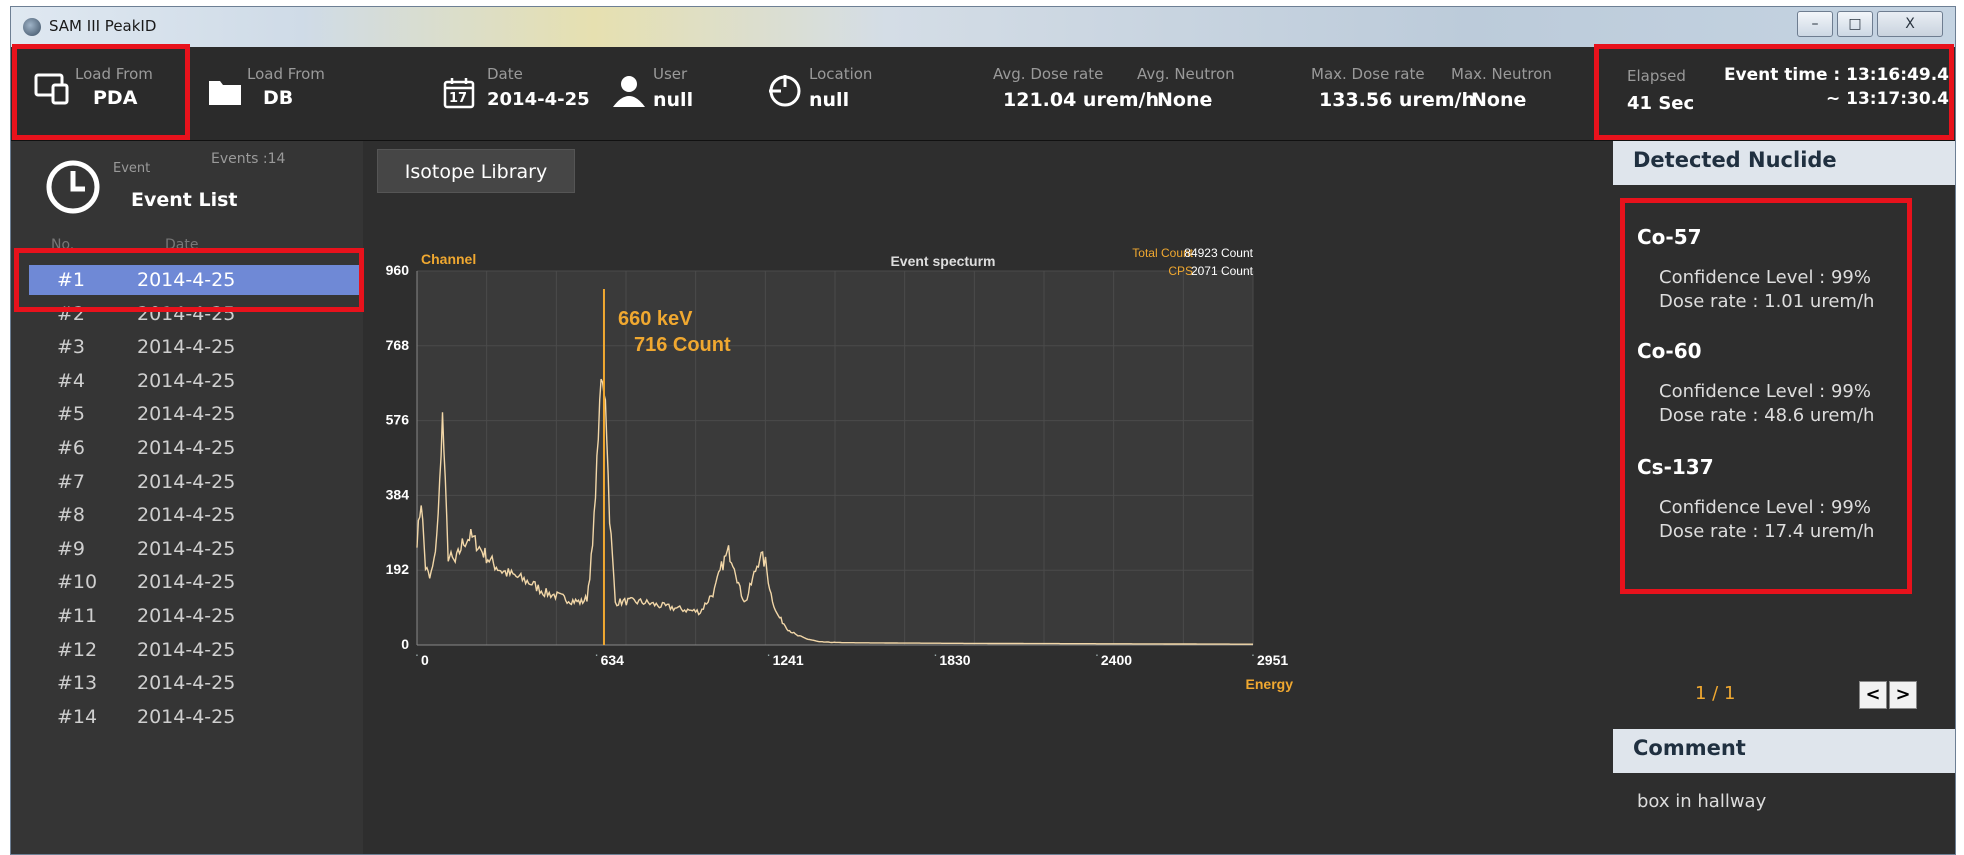 The height and width of the screenshot is (855, 1964). Describe the element at coordinates (1499, 100) in the screenshot. I see `max-neutron-value: None` at that location.